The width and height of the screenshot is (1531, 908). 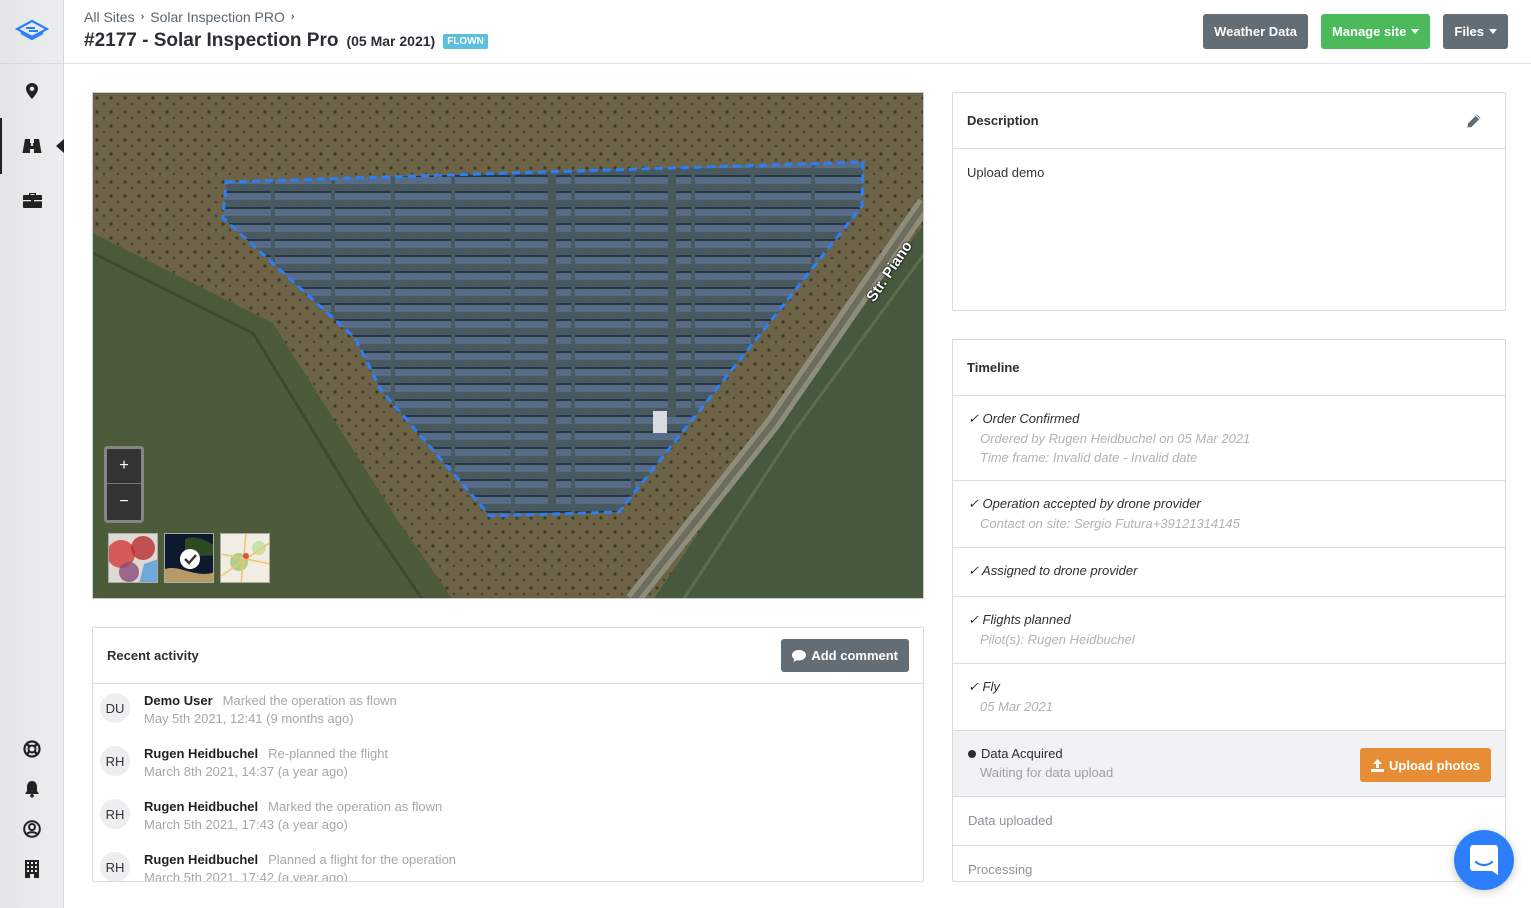 What do you see at coordinates (217, 17) in the screenshot?
I see `breadcrumb-site: Solar Inspection PRO` at bounding box center [217, 17].